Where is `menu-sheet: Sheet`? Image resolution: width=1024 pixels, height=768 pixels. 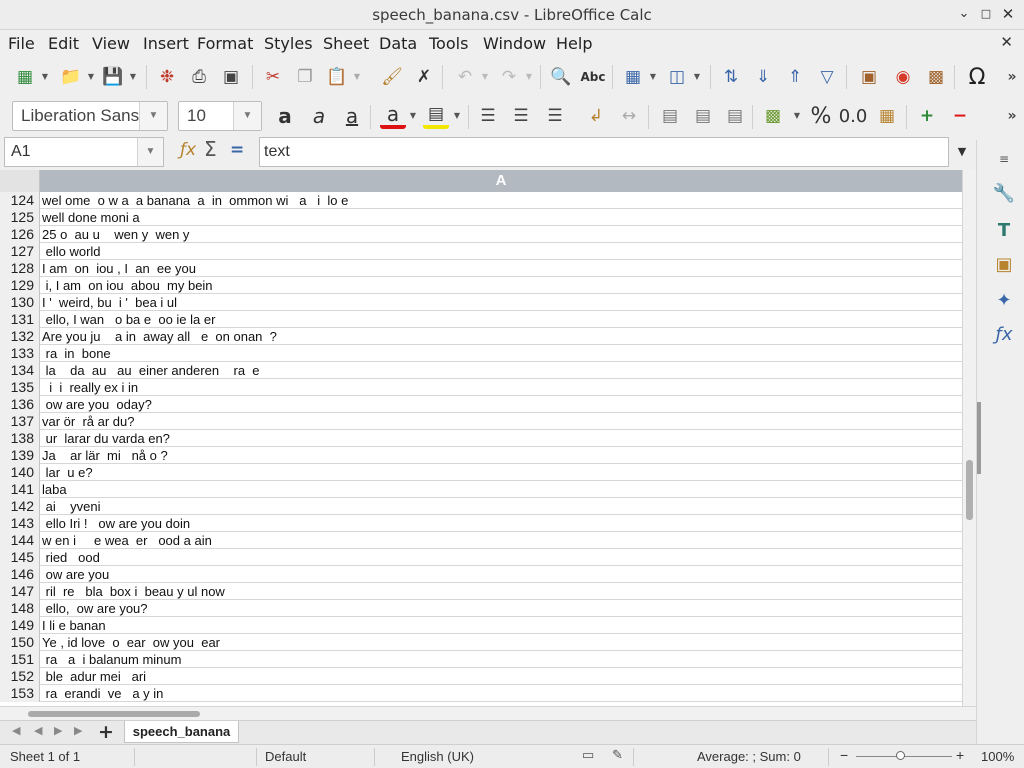 menu-sheet: Sheet is located at coordinates (346, 43).